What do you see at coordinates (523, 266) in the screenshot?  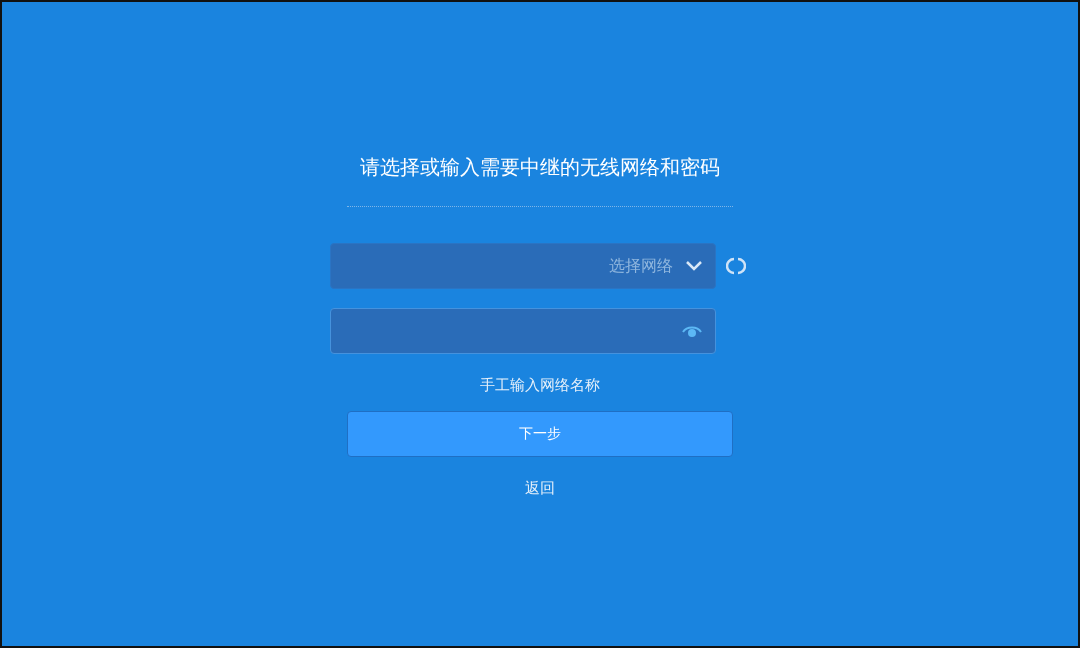 I see `network-select: 选择网络` at bounding box center [523, 266].